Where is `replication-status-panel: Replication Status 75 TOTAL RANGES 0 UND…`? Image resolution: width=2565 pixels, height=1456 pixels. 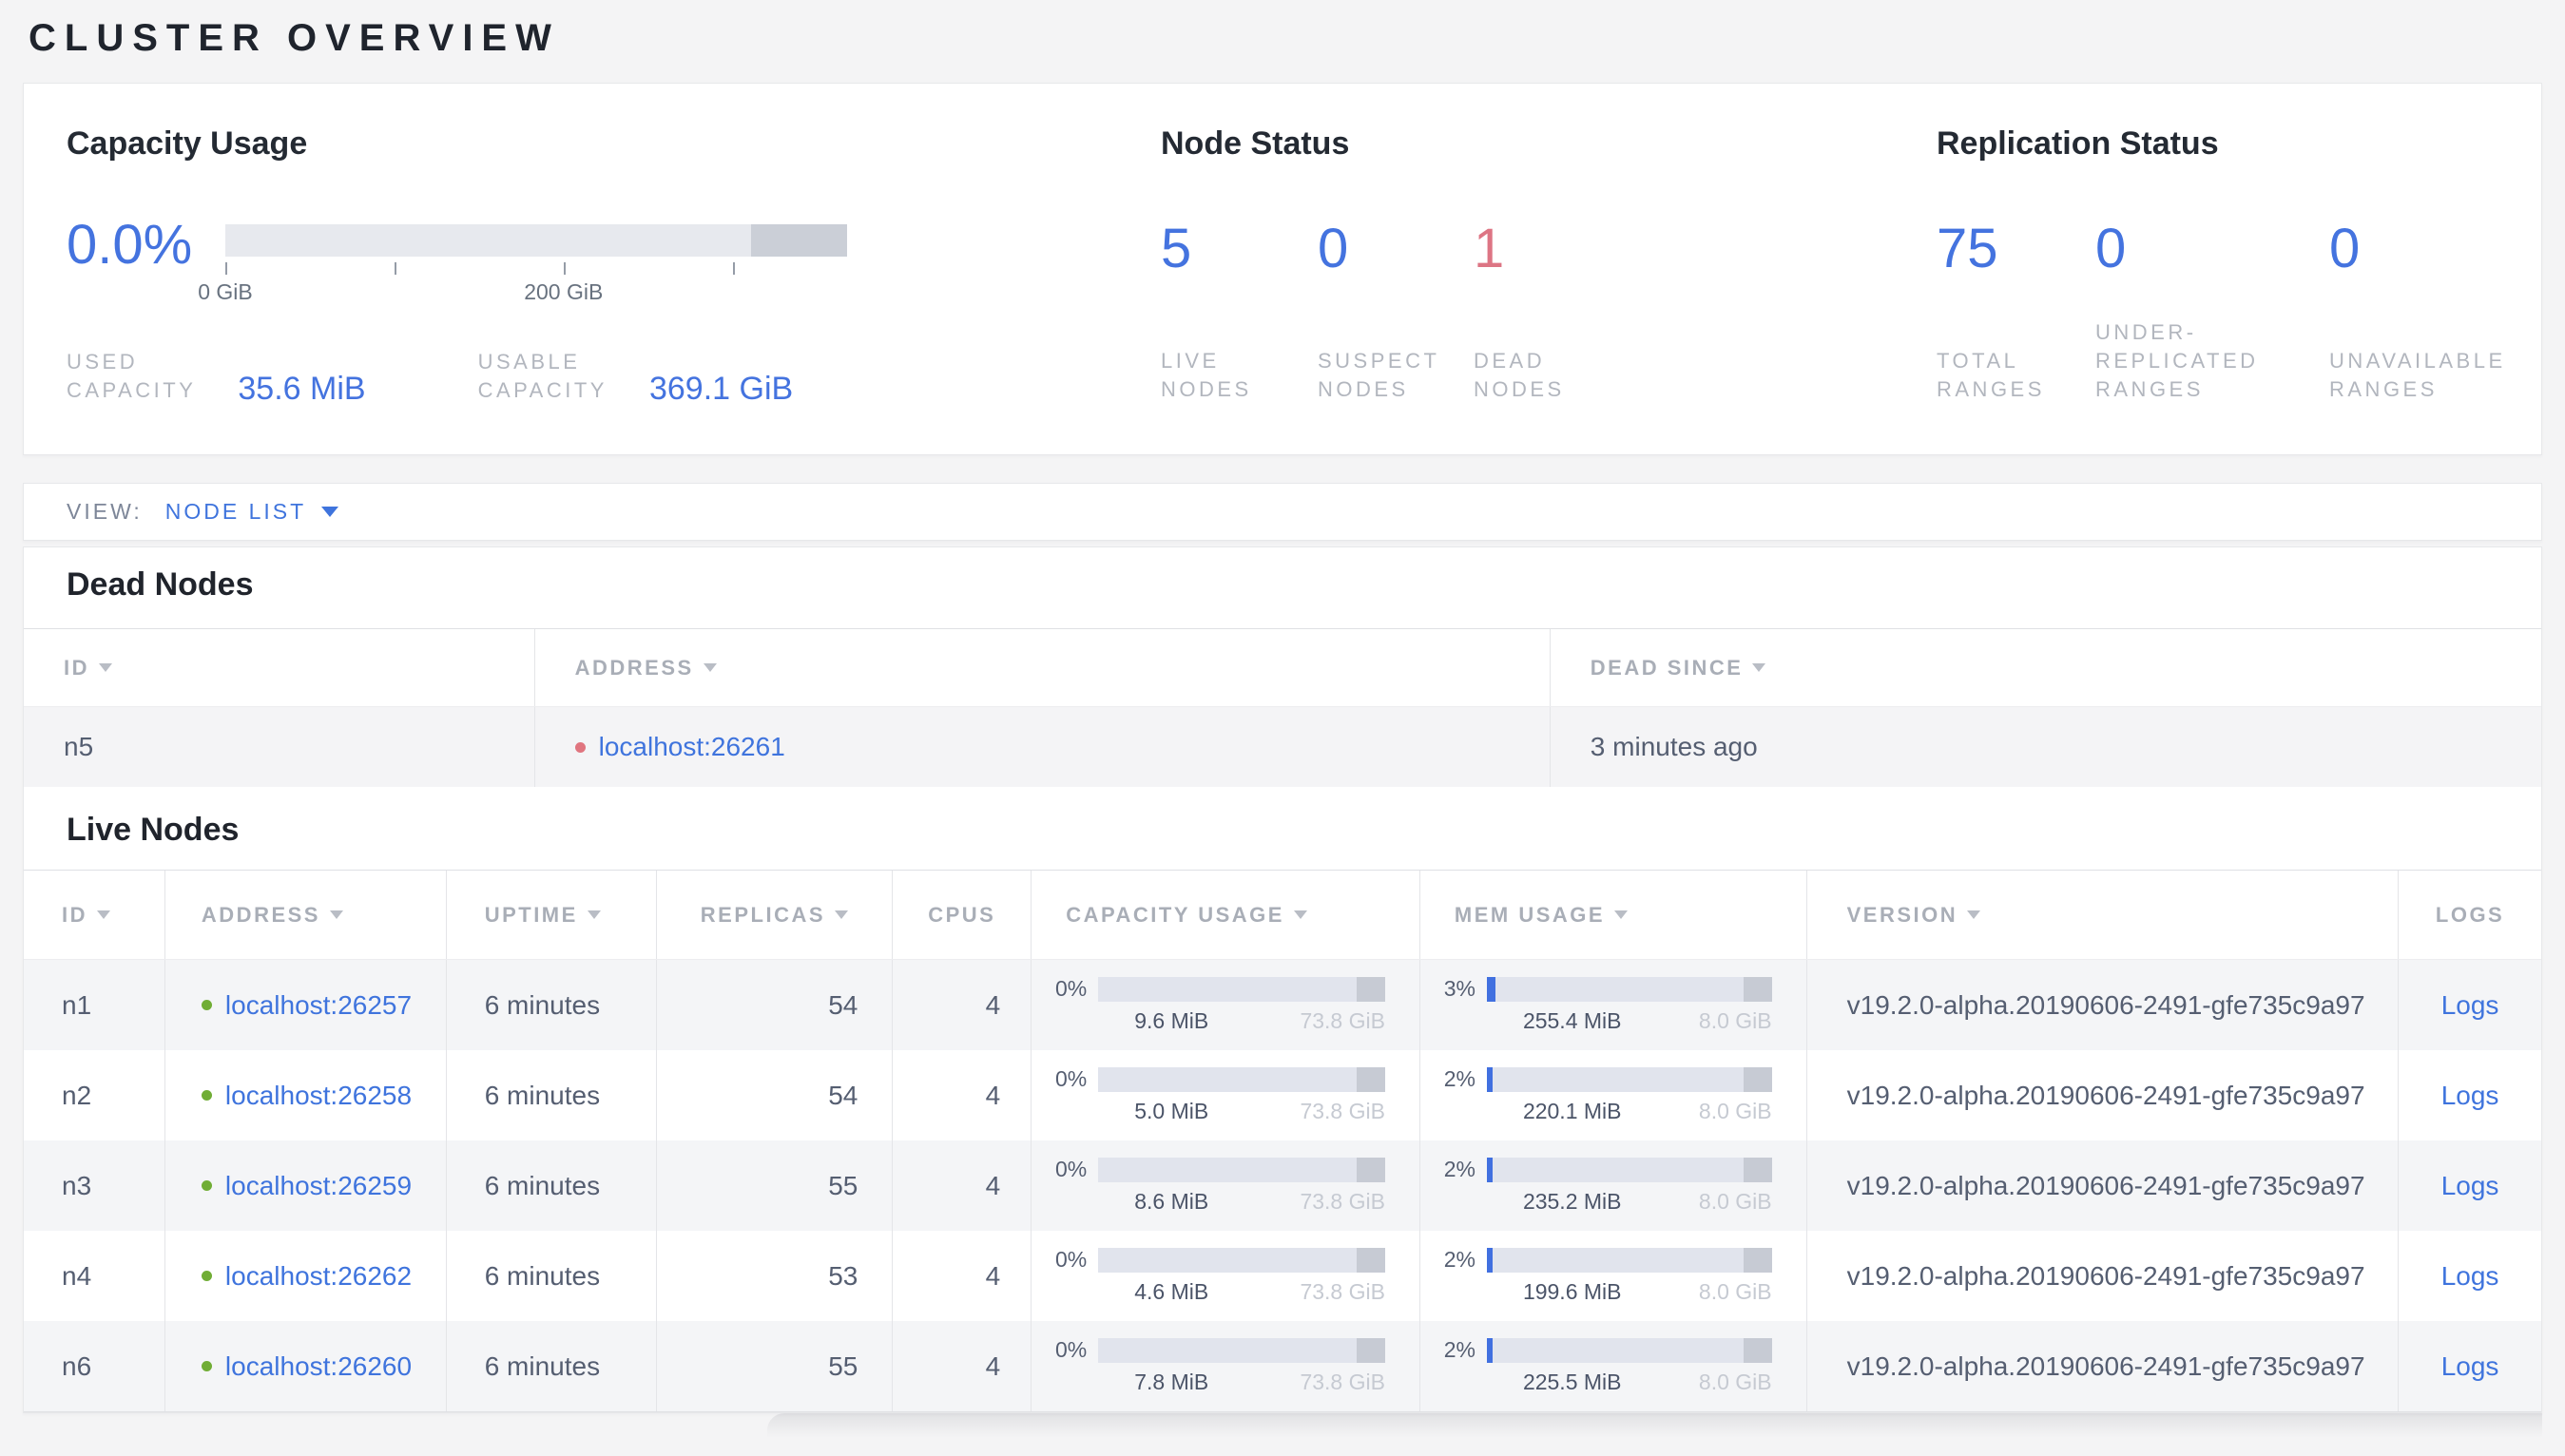 replication-status-panel: Replication Status 75 TOTAL RANGES 0 UND… is located at coordinates (2241, 264).